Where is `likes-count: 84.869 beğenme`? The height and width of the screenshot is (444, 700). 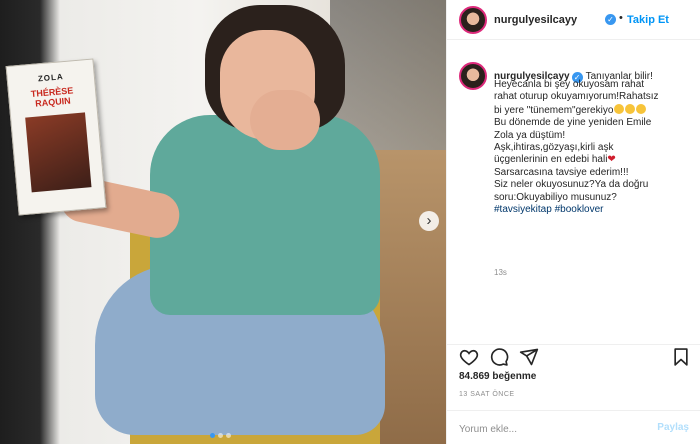
likes-count: 84.869 beğenme is located at coordinates (497, 376).